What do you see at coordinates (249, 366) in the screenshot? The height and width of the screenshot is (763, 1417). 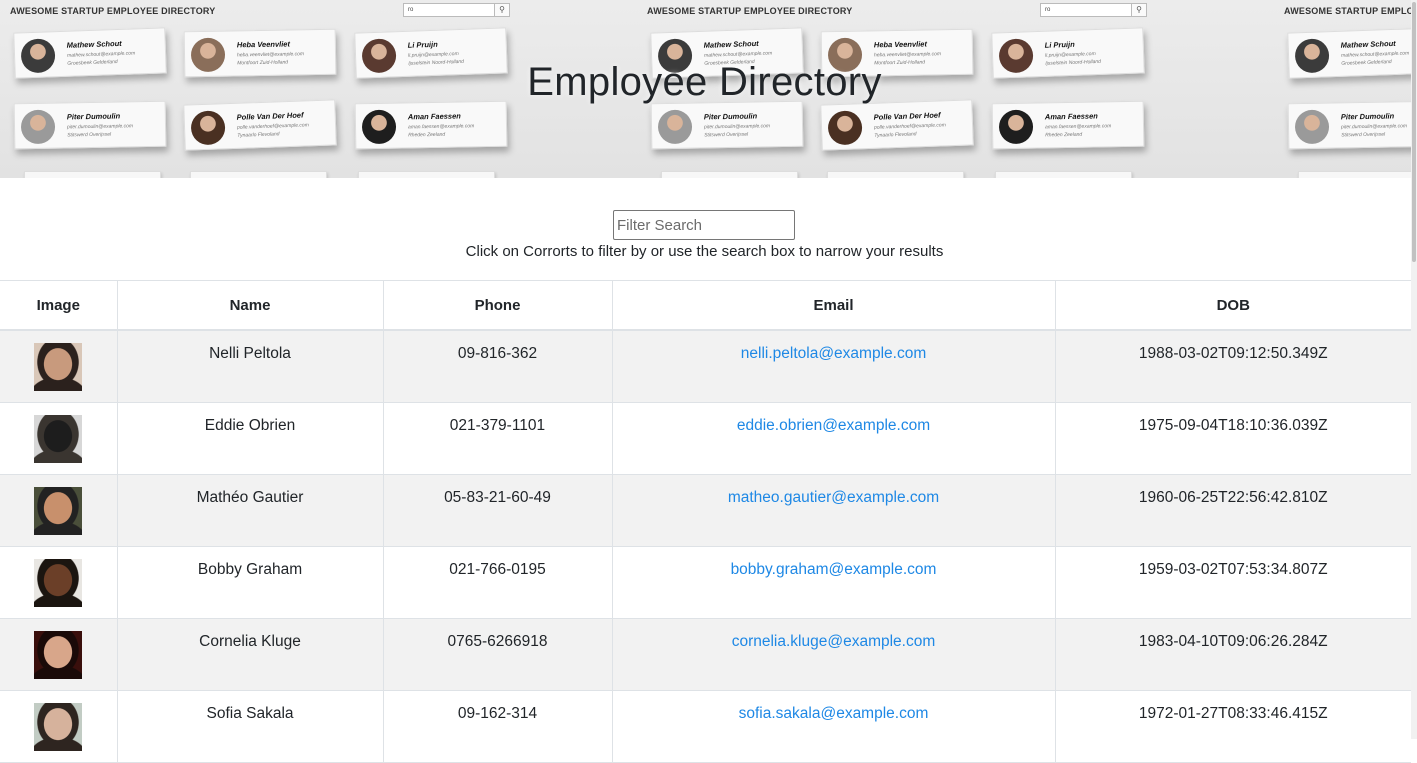 I see `cell-name: Nelli Peltola` at bounding box center [249, 366].